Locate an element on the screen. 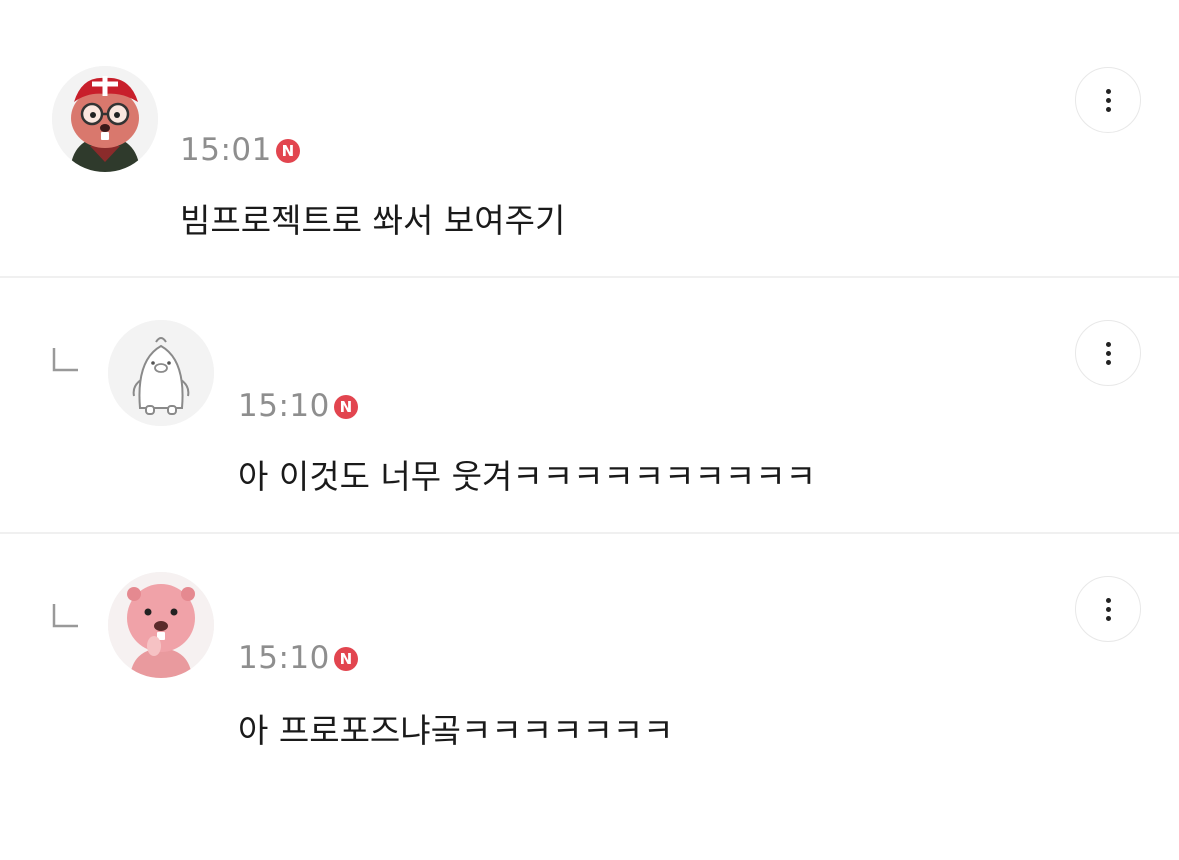 This screenshot has height=860, width=1179. beaver-with-glasses-avatar-icon is located at coordinates (105, 119).